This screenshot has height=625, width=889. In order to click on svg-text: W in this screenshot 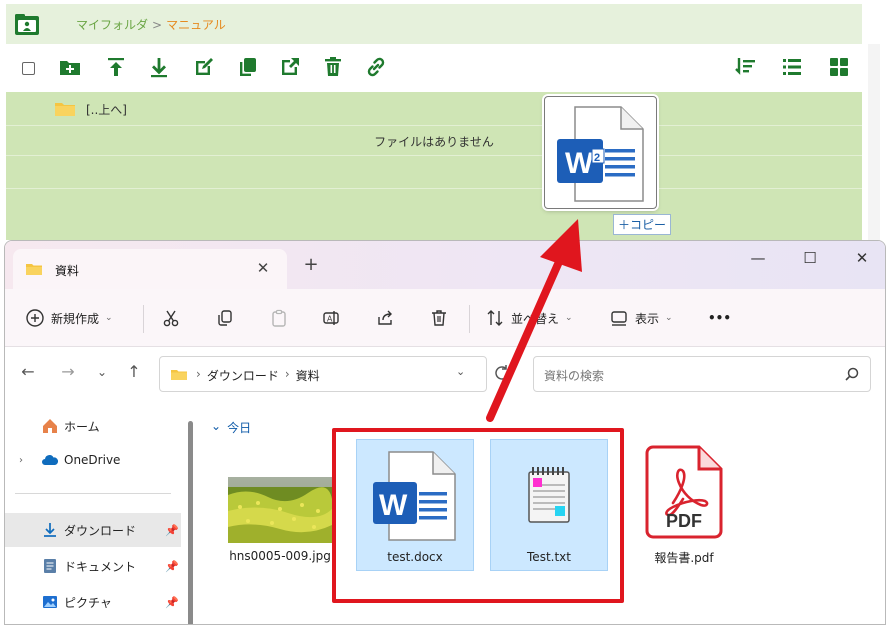, I will do `click(579, 163)`.